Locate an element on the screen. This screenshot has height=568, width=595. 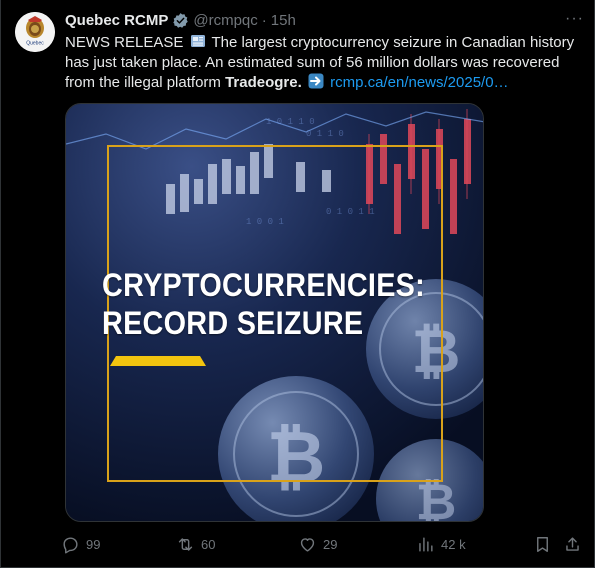
svg-text: 0 1 0 1 1 is located at coordinates (350, 212).